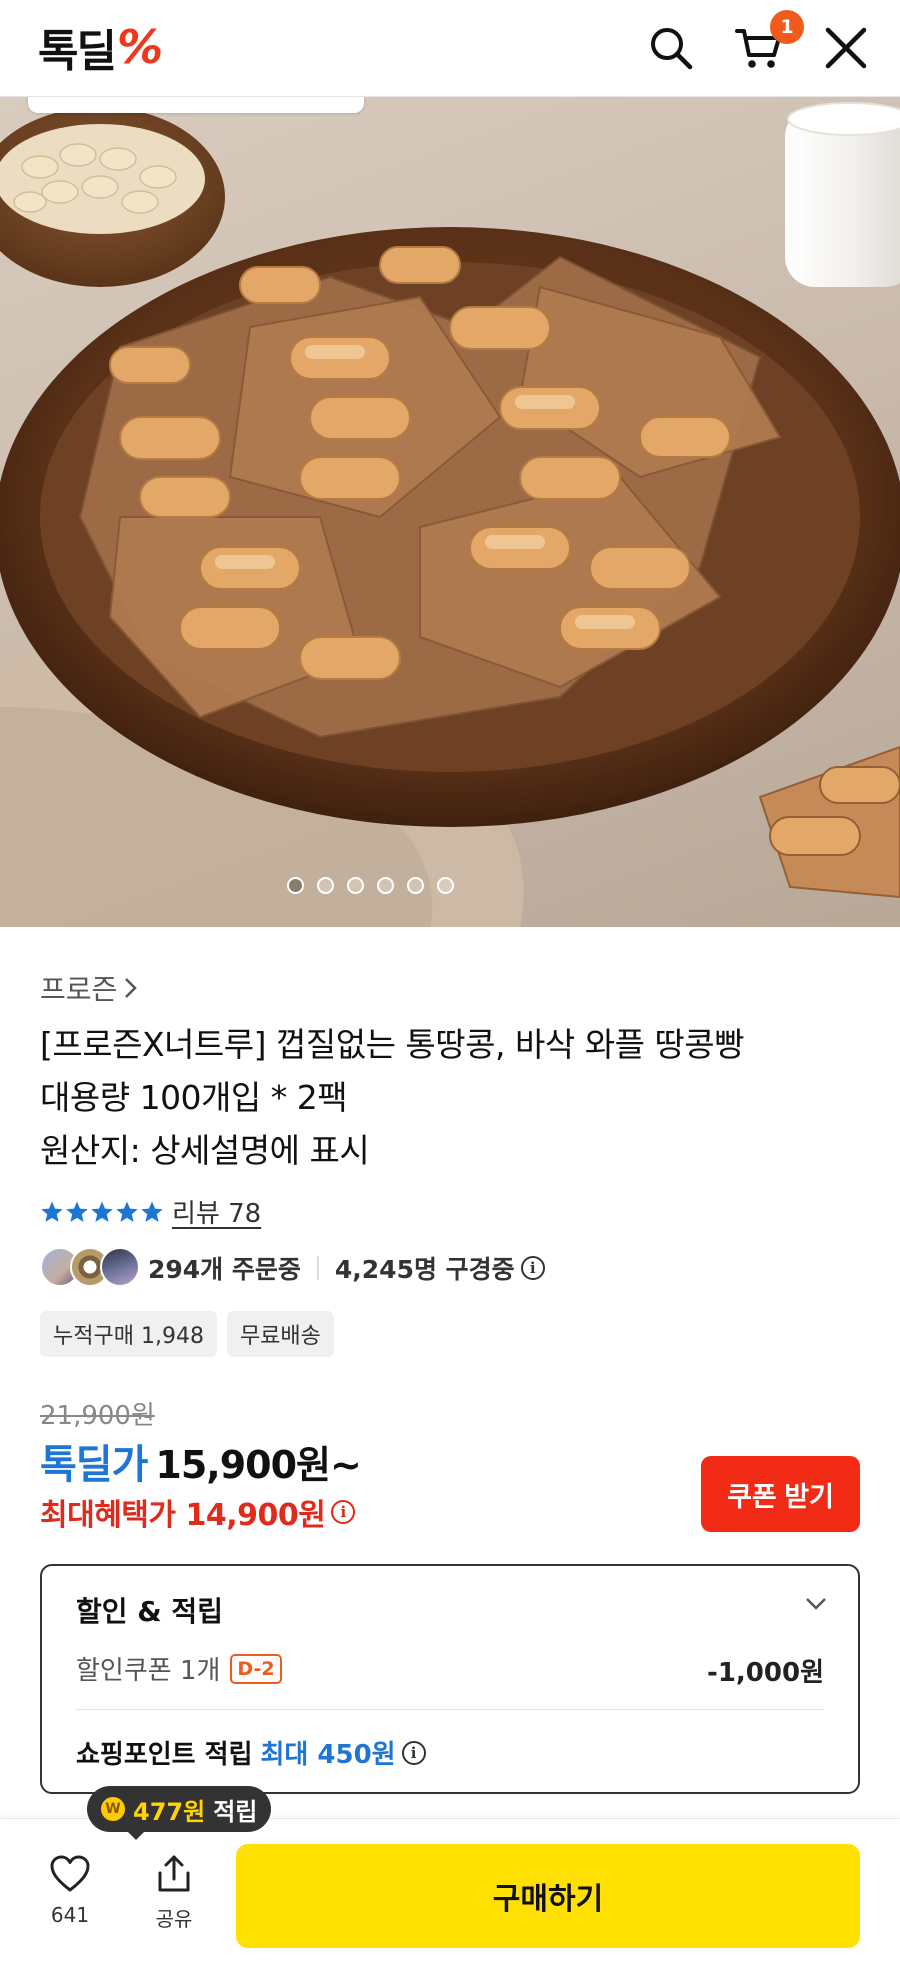 This screenshot has width=900, height=1977. I want to click on avatar, so click(120, 1267).